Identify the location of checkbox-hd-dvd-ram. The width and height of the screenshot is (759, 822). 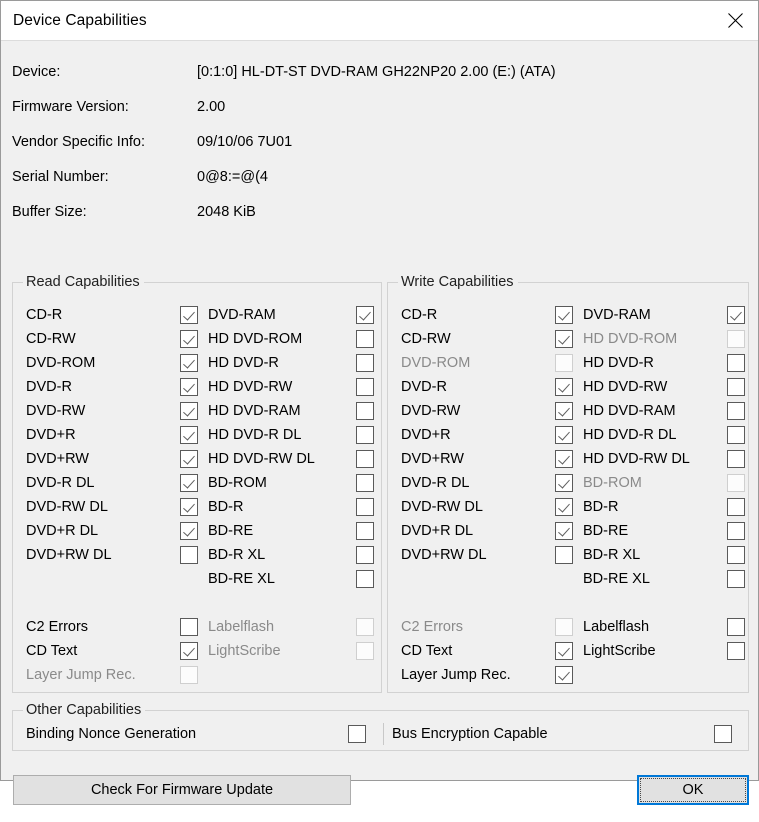
(365, 411).